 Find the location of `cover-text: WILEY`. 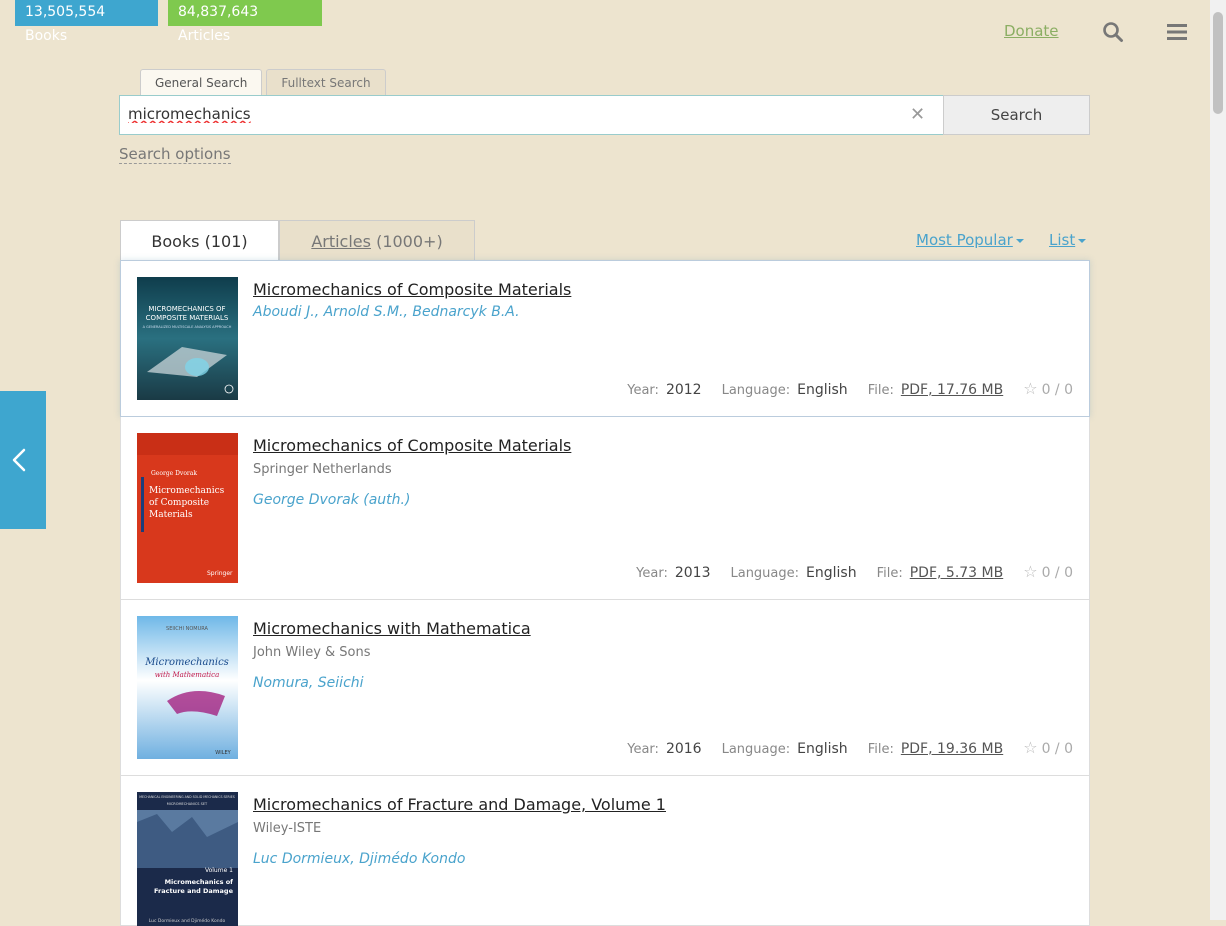

cover-text: WILEY is located at coordinates (223, 753).